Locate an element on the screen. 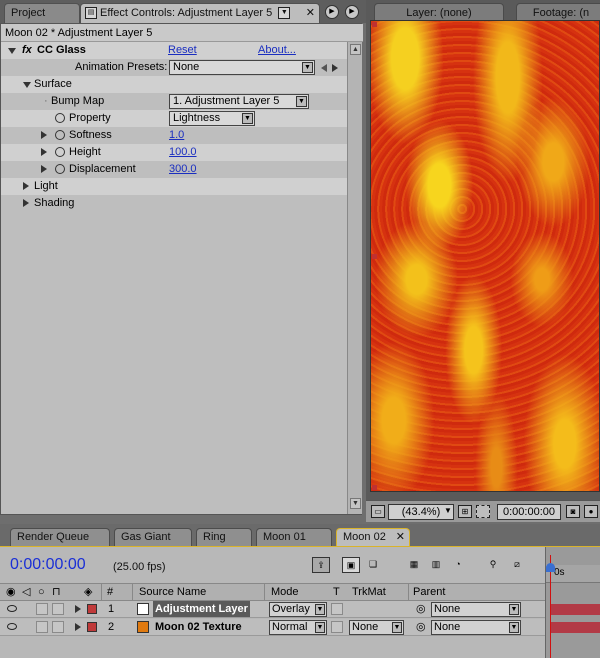  effect-controls-scrollbar: ▲ ▼ is located at coordinates (354, 278).